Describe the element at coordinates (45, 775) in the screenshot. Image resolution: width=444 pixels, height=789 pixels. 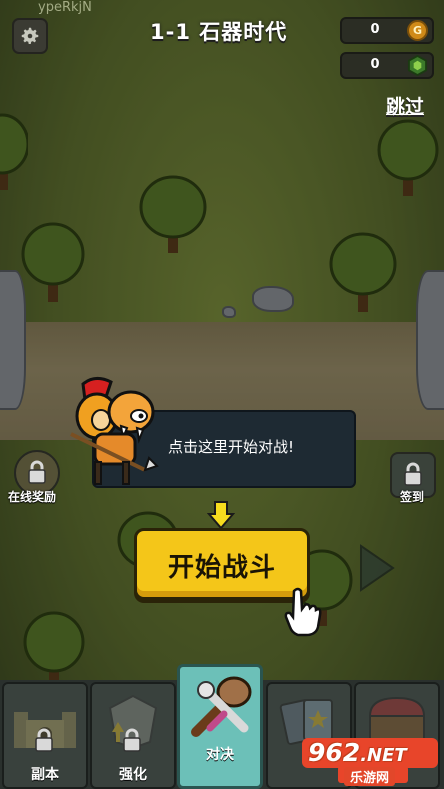
I see `nav-label-dungeon: 副本` at that location.